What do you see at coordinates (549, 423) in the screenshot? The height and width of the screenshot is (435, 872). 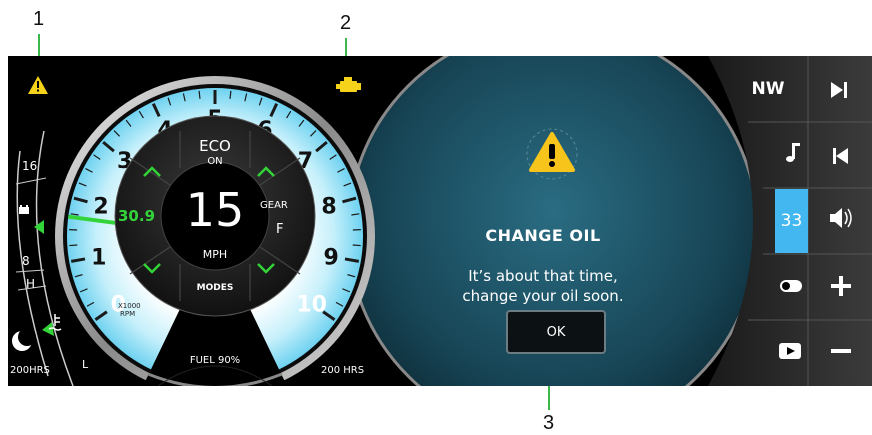 I see `callout-3-label: 3` at bounding box center [549, 423].